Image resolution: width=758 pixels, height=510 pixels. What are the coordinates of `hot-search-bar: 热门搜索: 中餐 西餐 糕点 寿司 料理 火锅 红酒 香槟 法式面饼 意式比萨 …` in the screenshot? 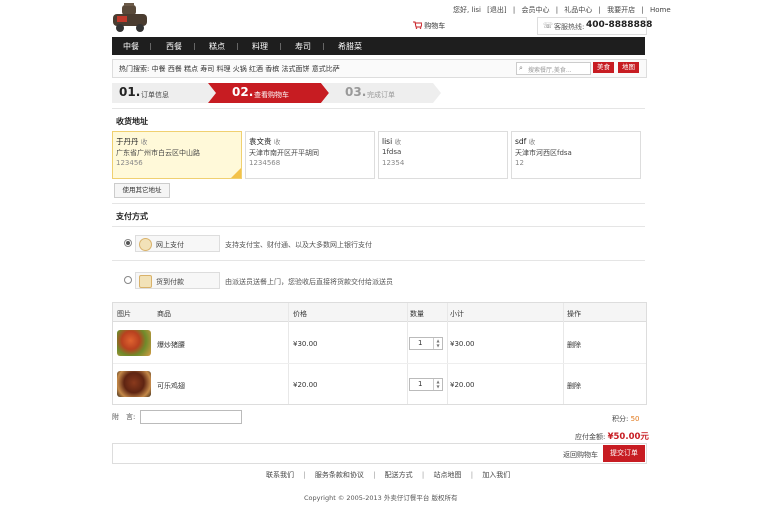 It's located at (379, 68).